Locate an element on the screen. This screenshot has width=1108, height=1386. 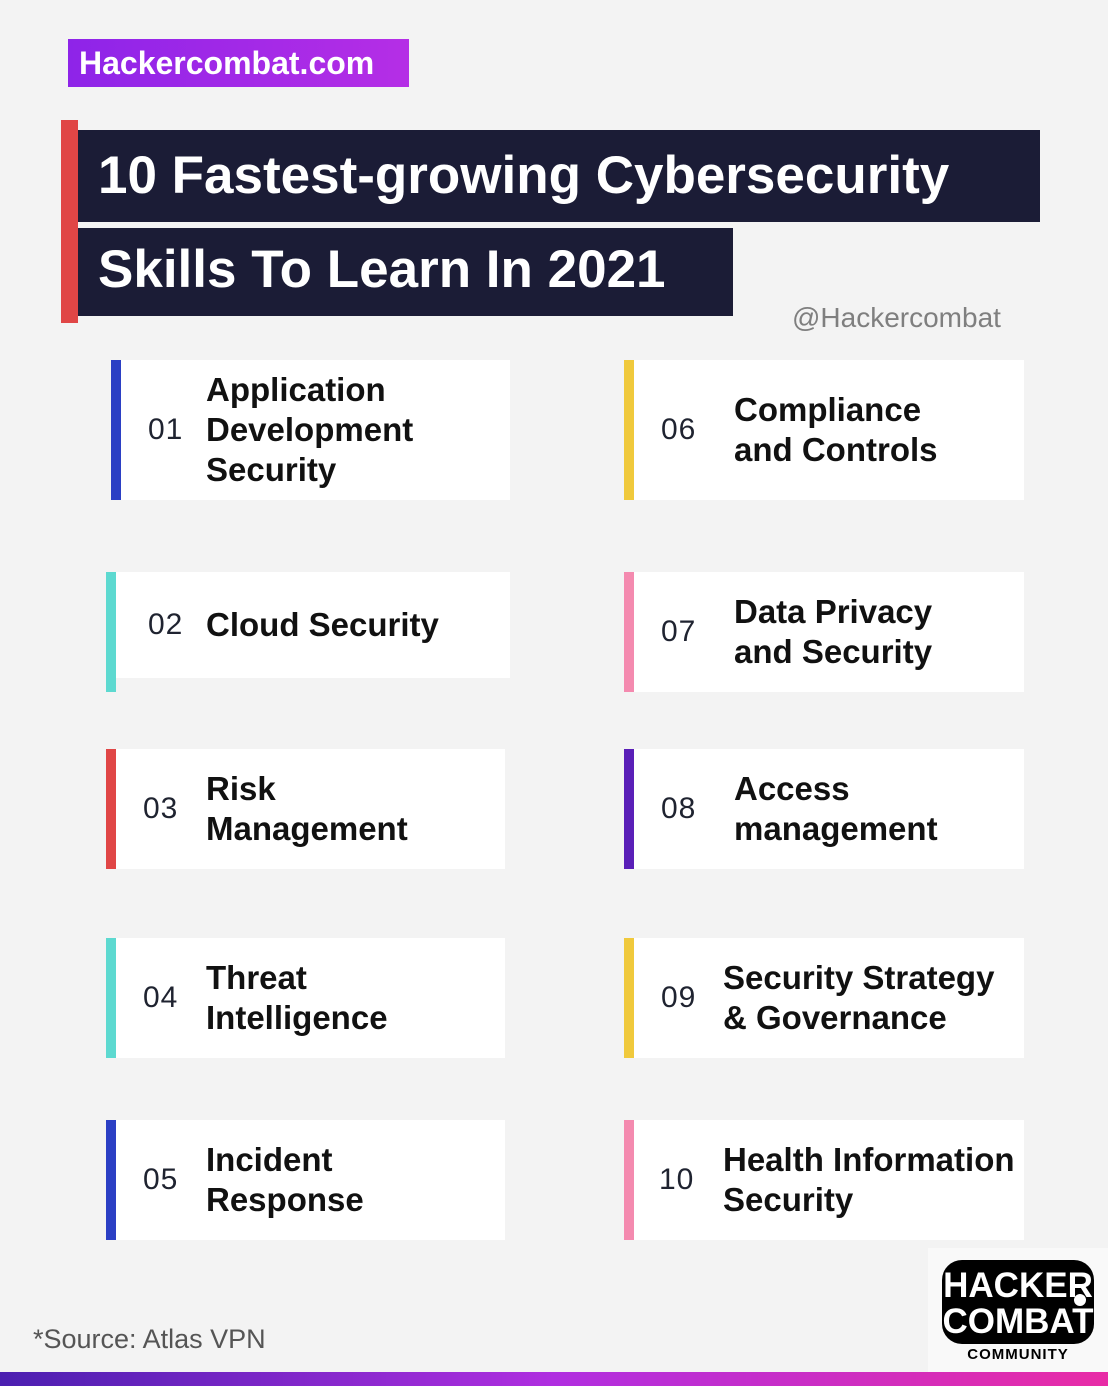
skill-card-06: 06 Compliance and Controls is located at coordinates (824, 430).